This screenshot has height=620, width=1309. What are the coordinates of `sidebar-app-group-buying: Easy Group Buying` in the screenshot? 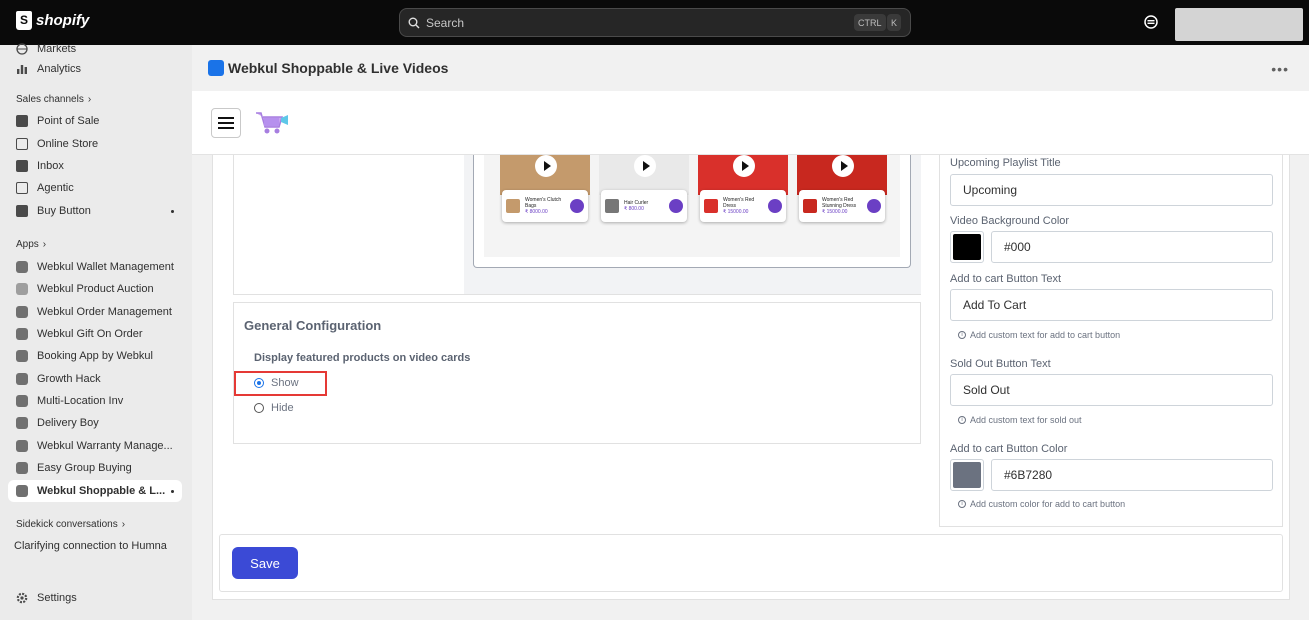 It's located at (95, 468).